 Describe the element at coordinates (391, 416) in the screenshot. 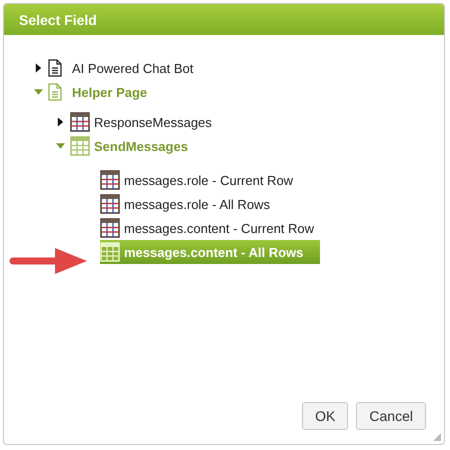

I see `cancel-button: Cancel` at that location.